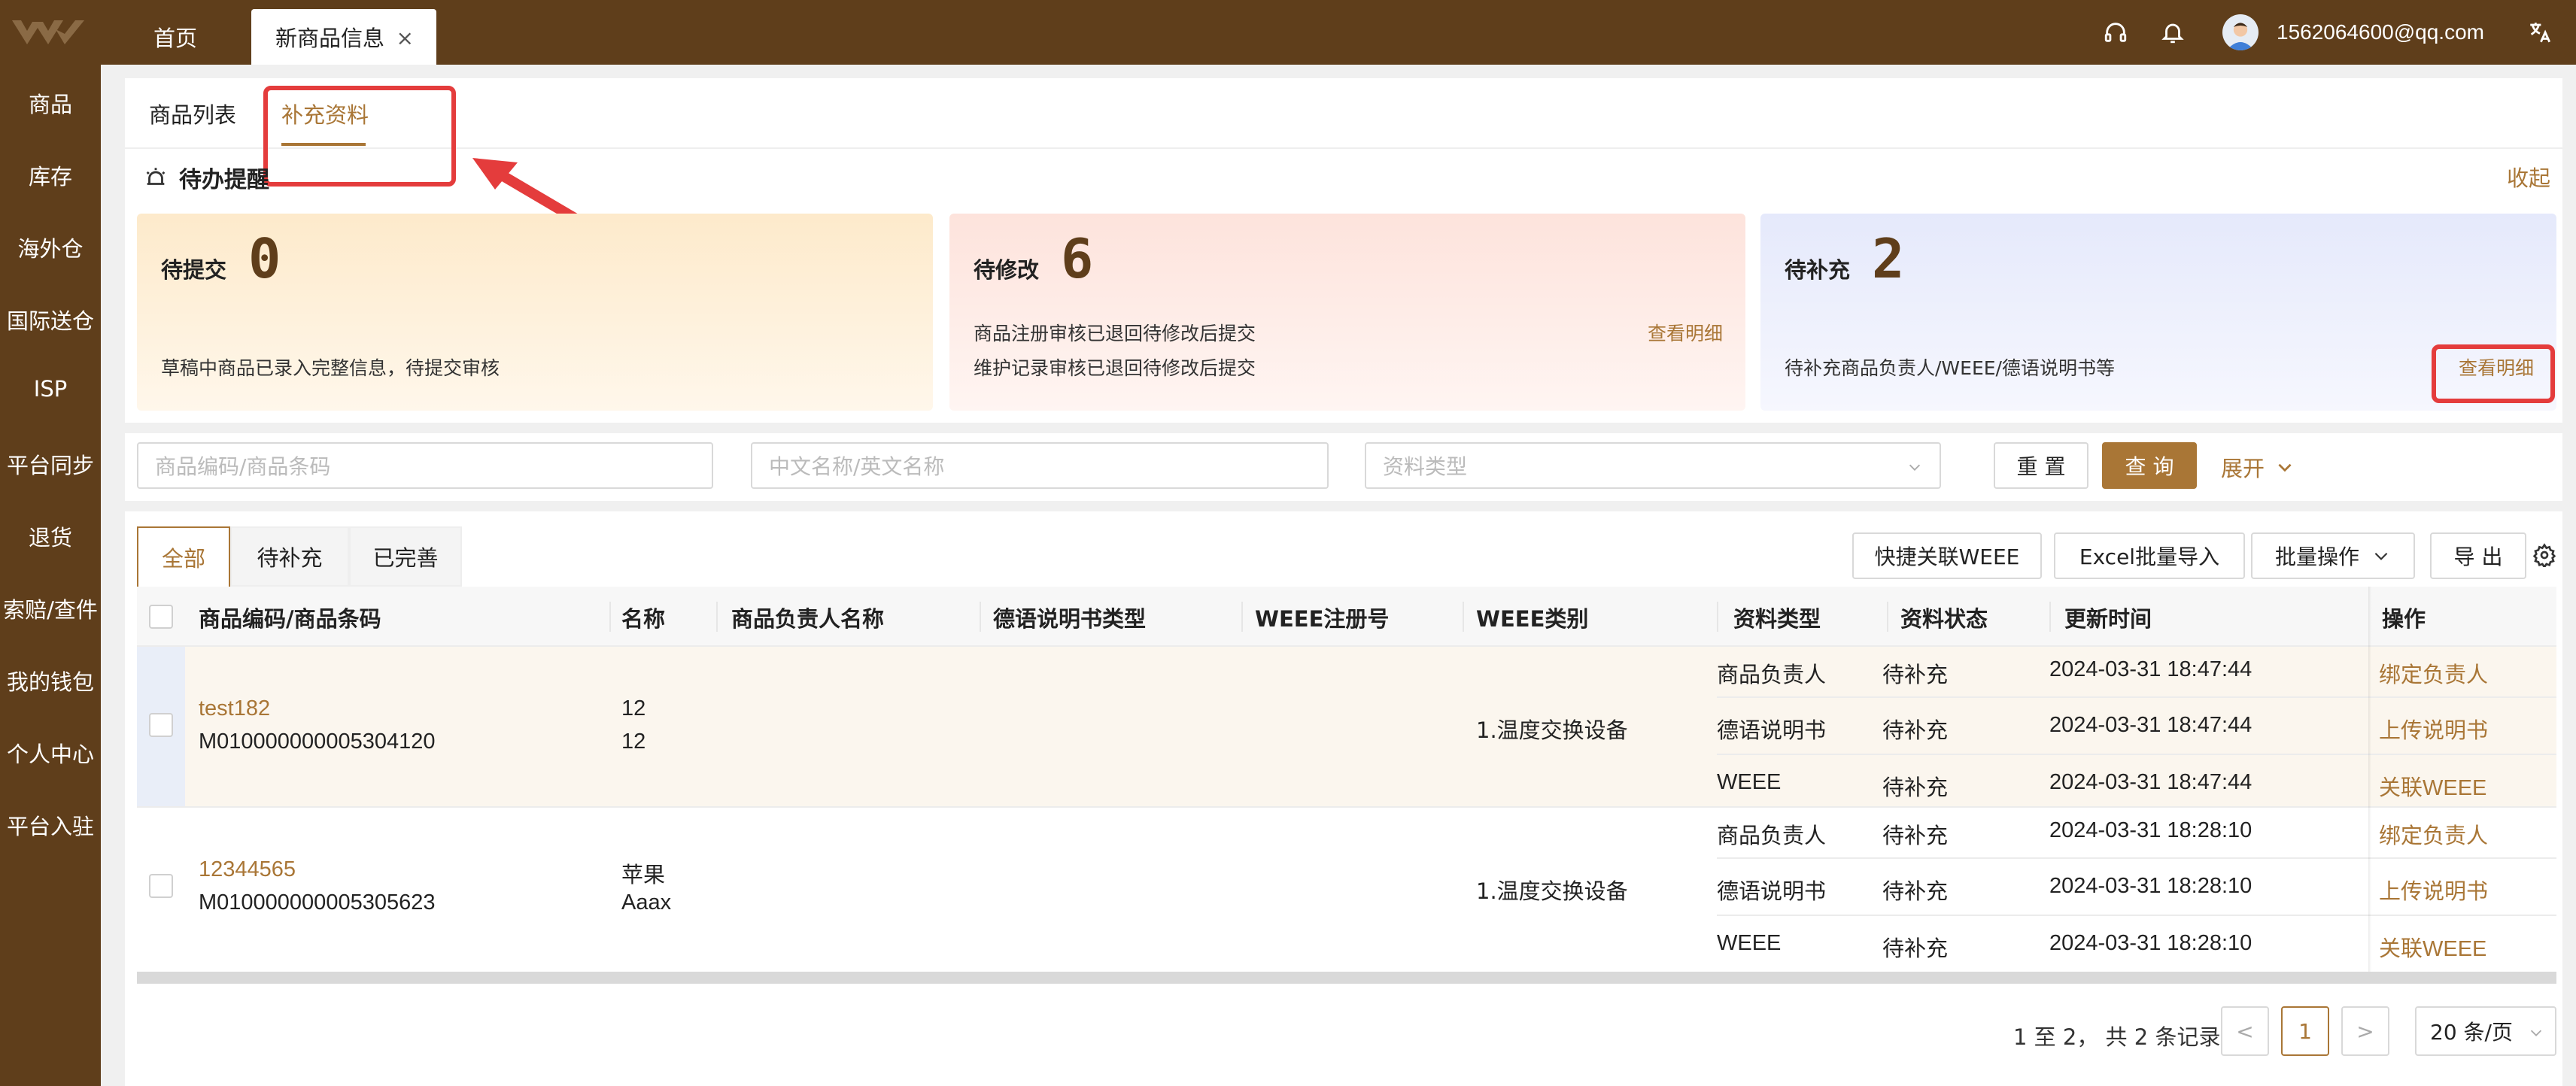 The height and width of the screenshot is (1086, 2576). I want to click on next-page-button: >, so click(2365, 1031).